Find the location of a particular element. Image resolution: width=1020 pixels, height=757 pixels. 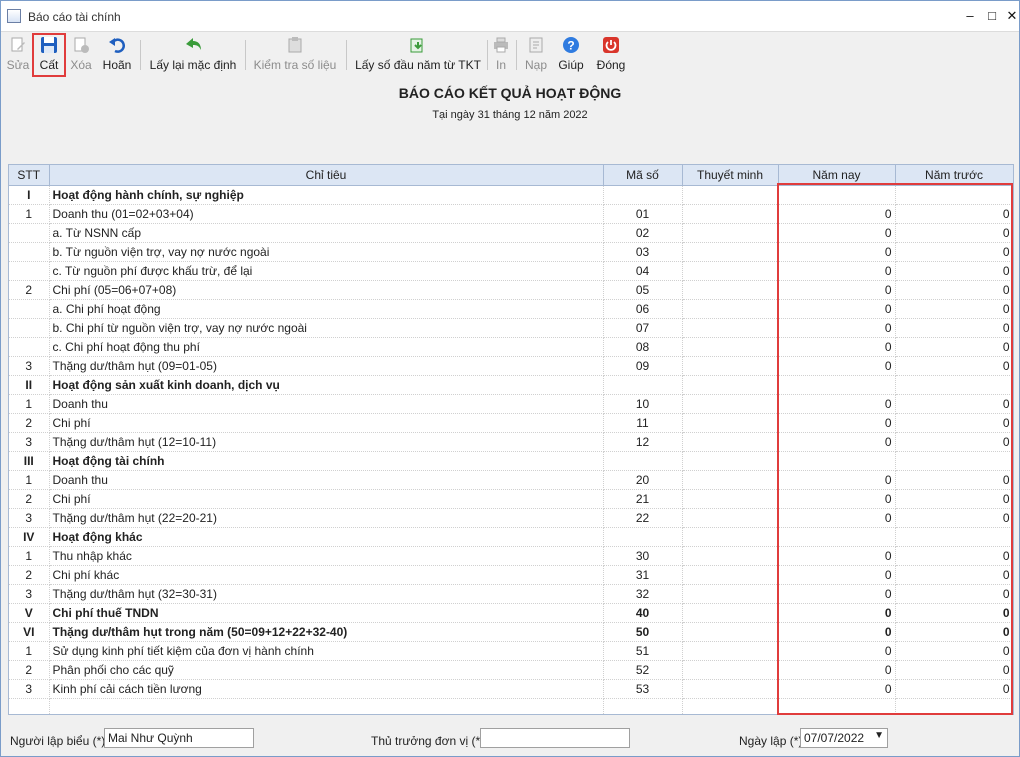

table-row: 2 Chi phí (05=06+07+08) 05 0 0 is located at coordinates (511, 290).